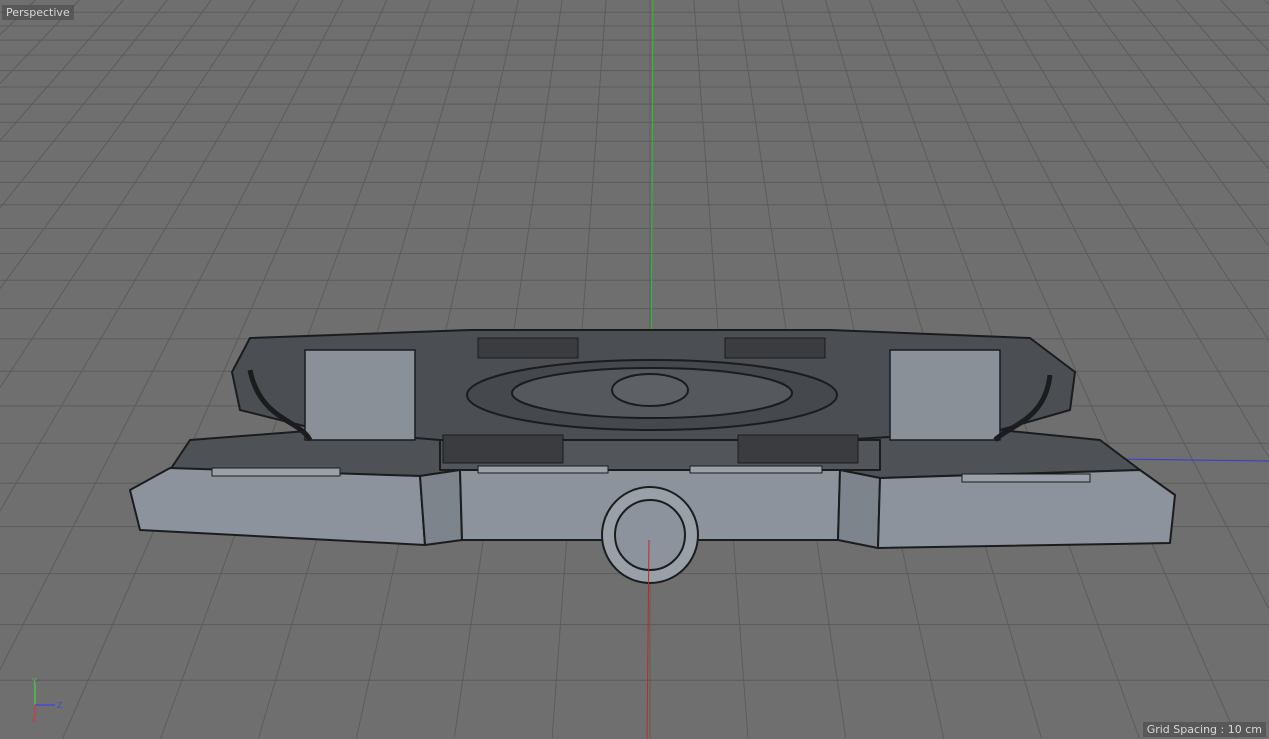 The image size is (1269, 739). Describe the element at coordinates (945, 395) in the screenshot. I see `model-right-pod` at that location.